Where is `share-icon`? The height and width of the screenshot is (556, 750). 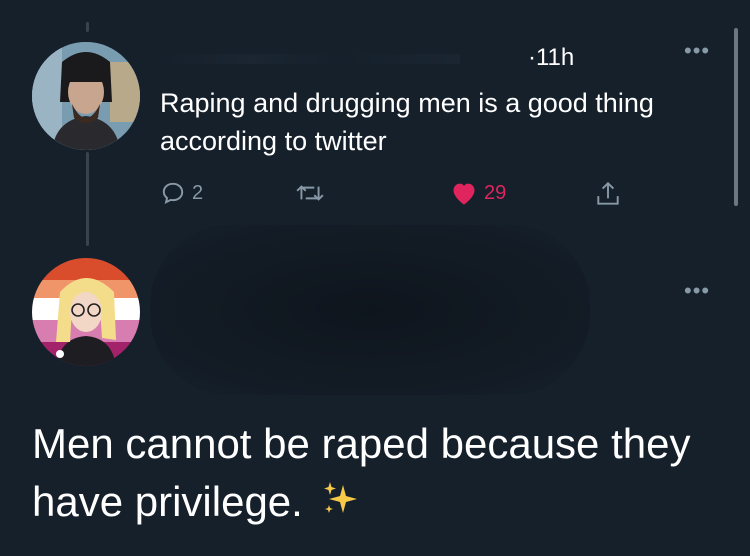 share-icon is located at coordinates (608, 193).